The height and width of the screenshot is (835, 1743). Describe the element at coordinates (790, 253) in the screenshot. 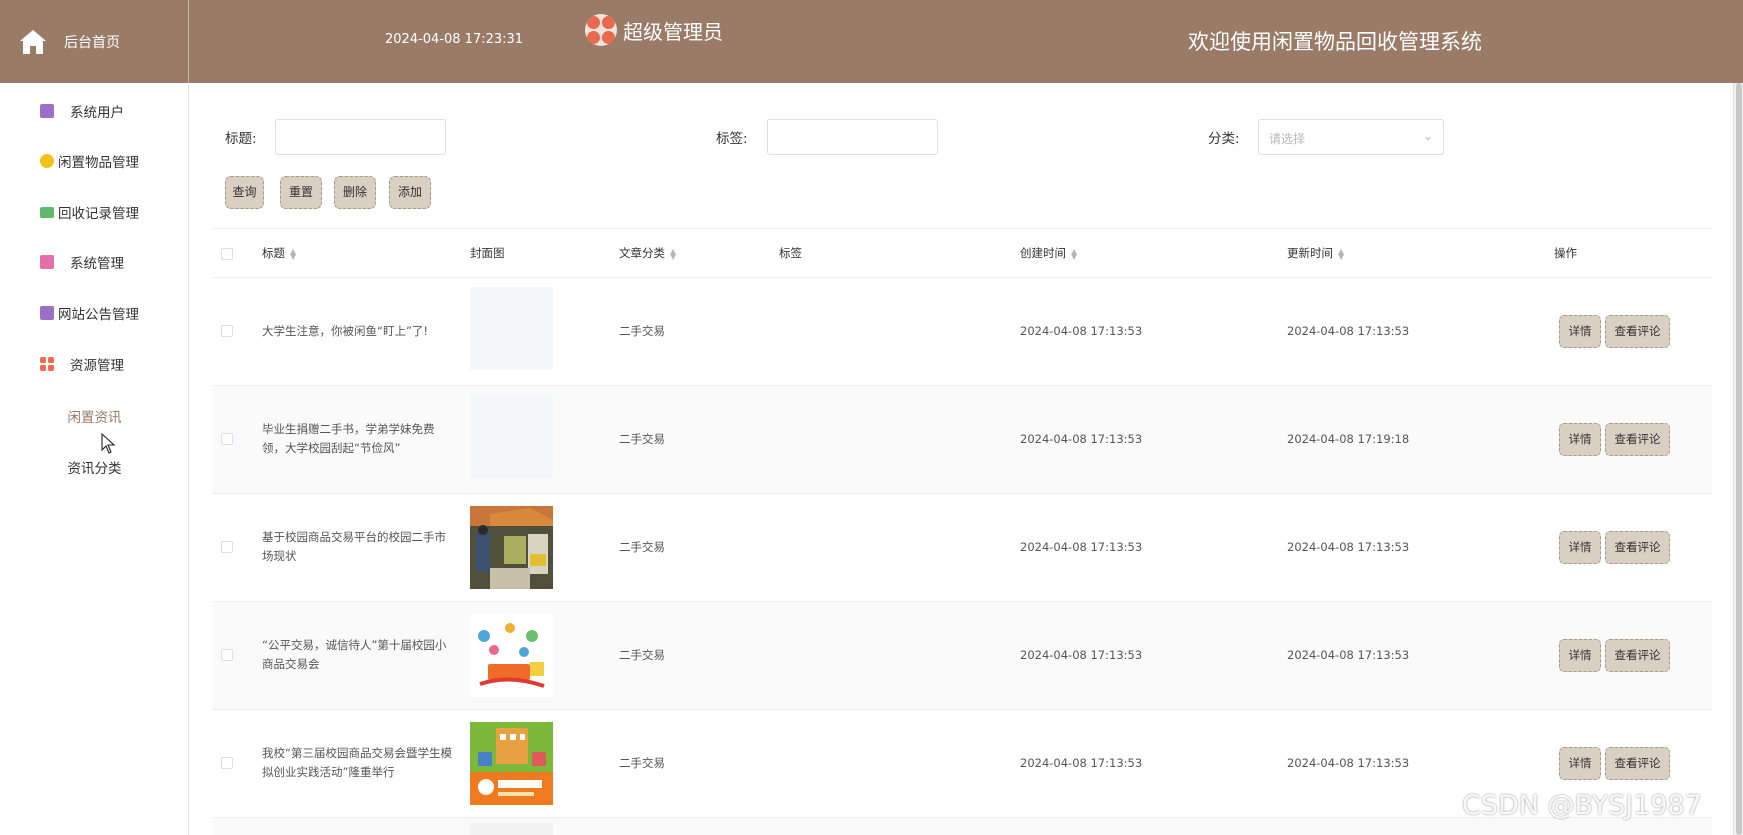

I see `column-header-tag: 标签` at that location.